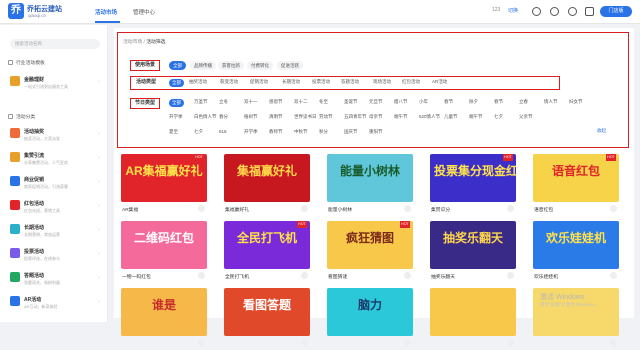  Describe the element at coordinates (290, 65) in the screenshot. I see `usage-chip: 促进活跃` at that location.